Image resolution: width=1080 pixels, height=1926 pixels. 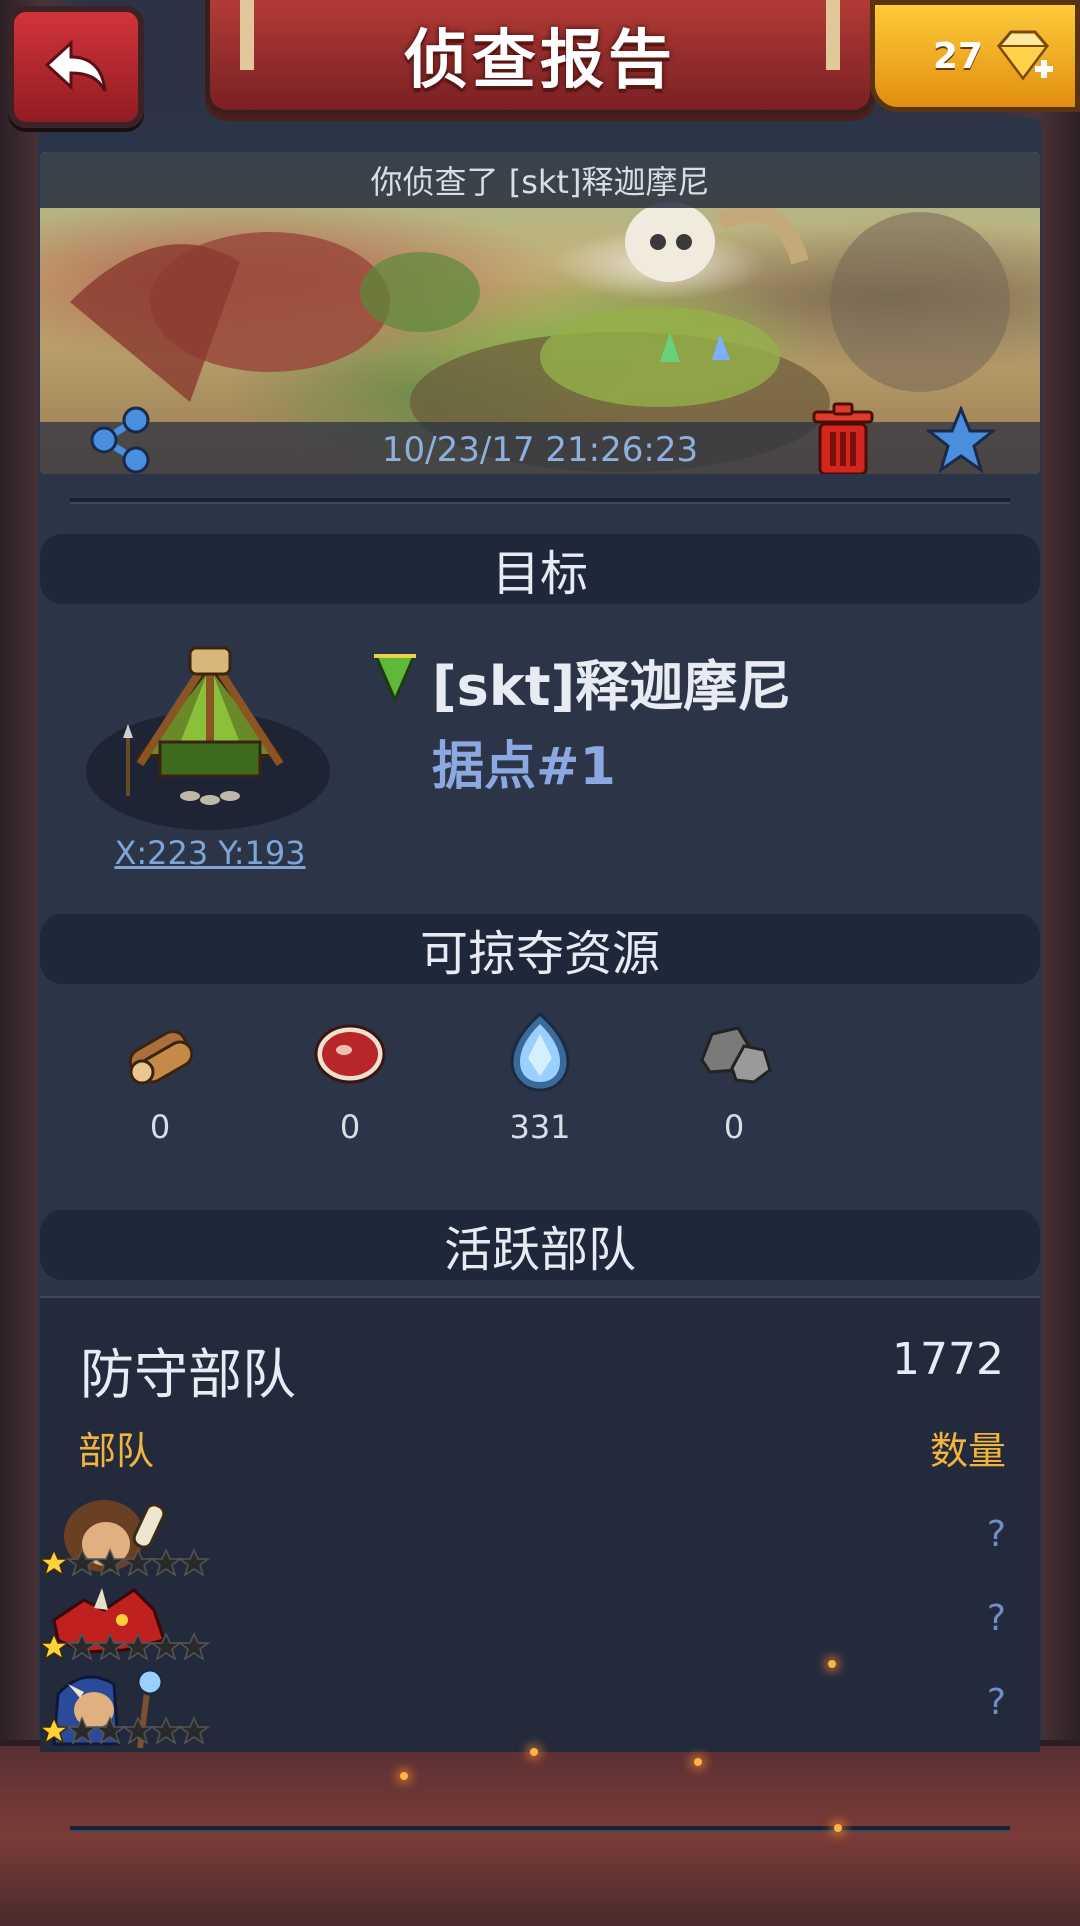 What do you see at coordinates (961, 440) in the screenshot?
I see `favorite-star-icon` at bounding box center [961, 440].